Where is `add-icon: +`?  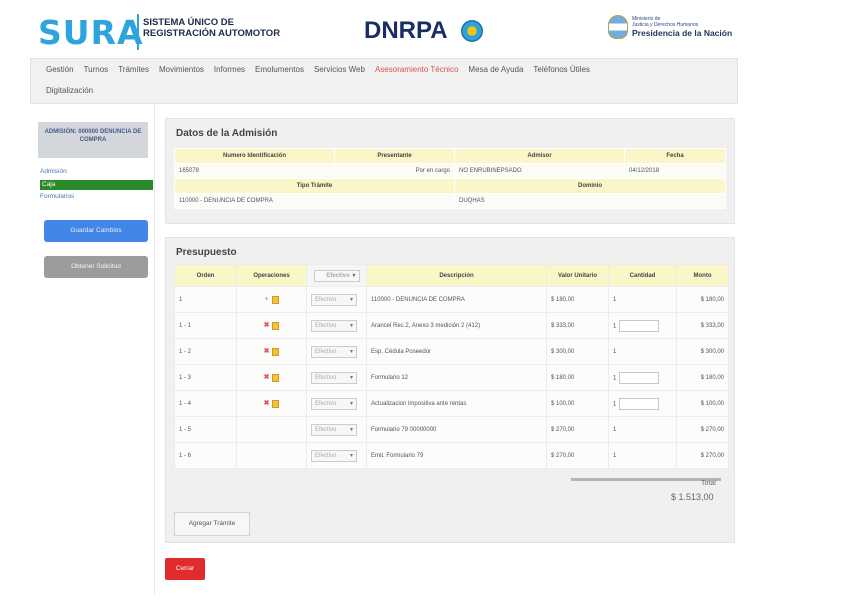 add-icon: + is located at coordinates (266, 299).